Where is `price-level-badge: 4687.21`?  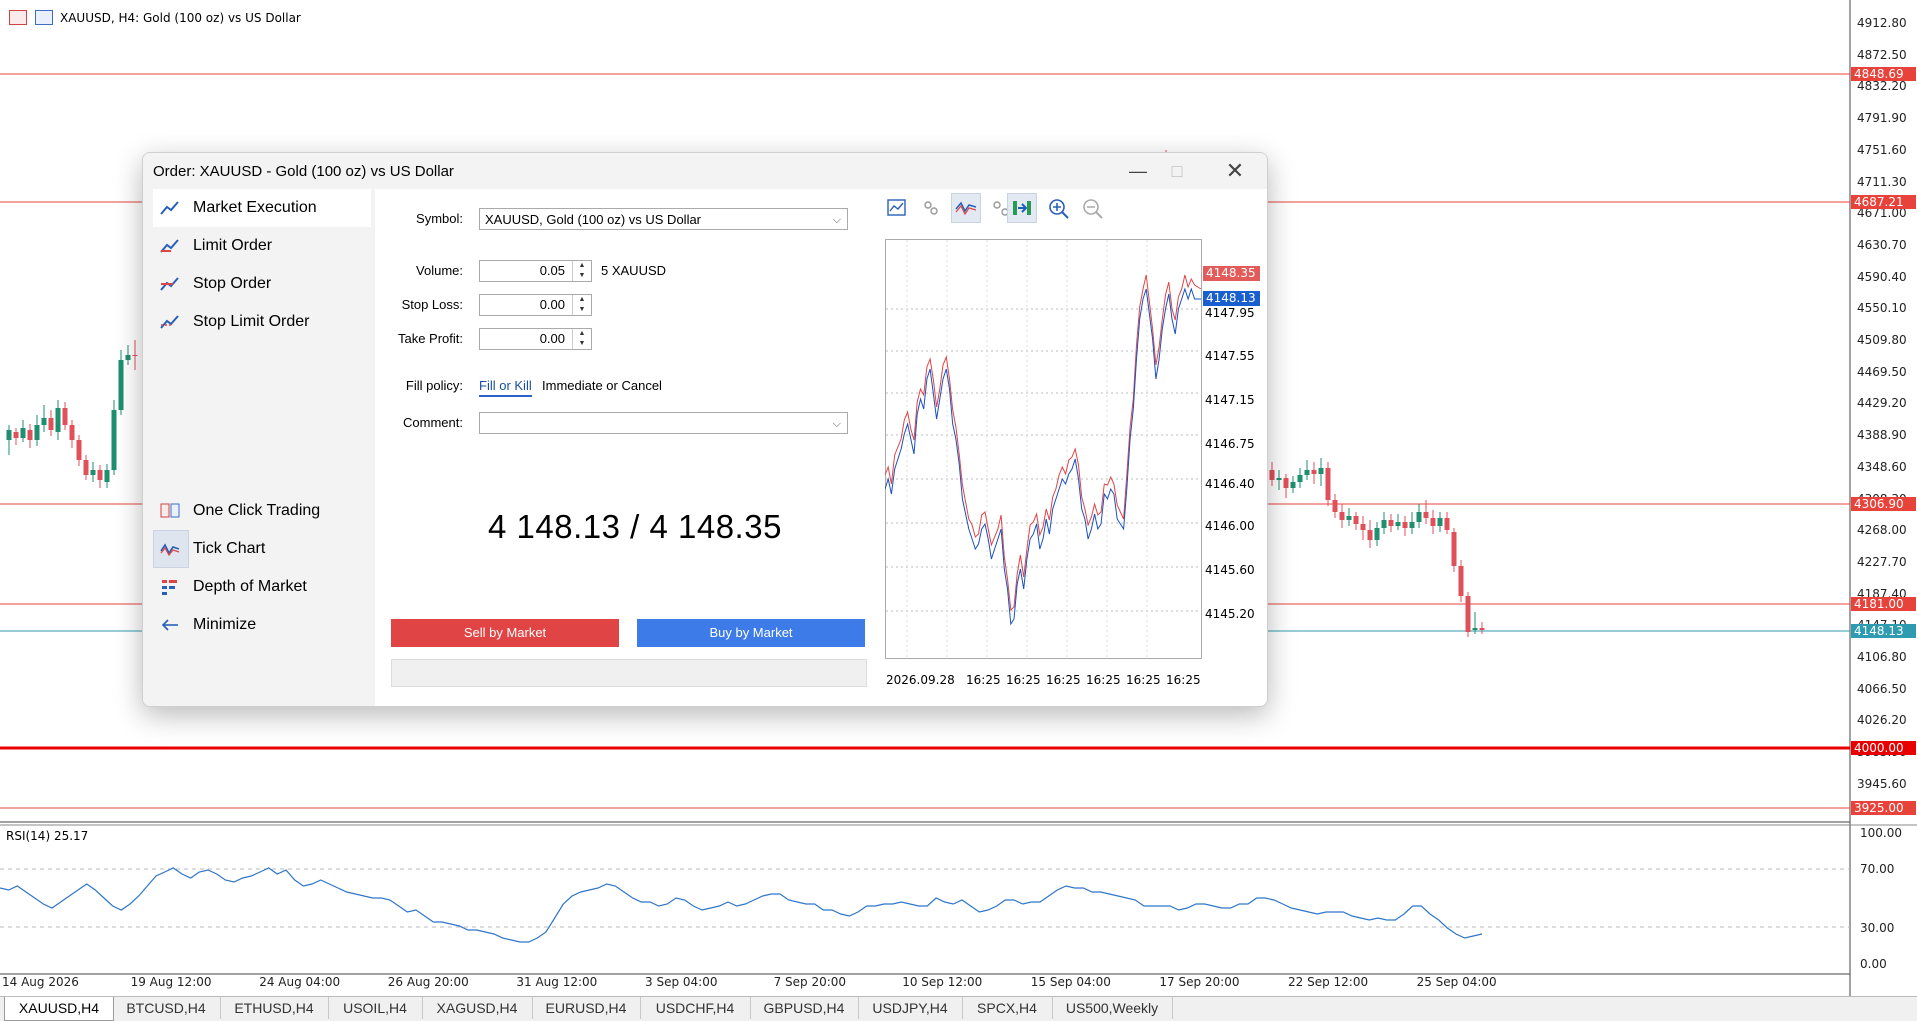 price-level-badge: 4687.21 is located at coordinates (1883, 202).